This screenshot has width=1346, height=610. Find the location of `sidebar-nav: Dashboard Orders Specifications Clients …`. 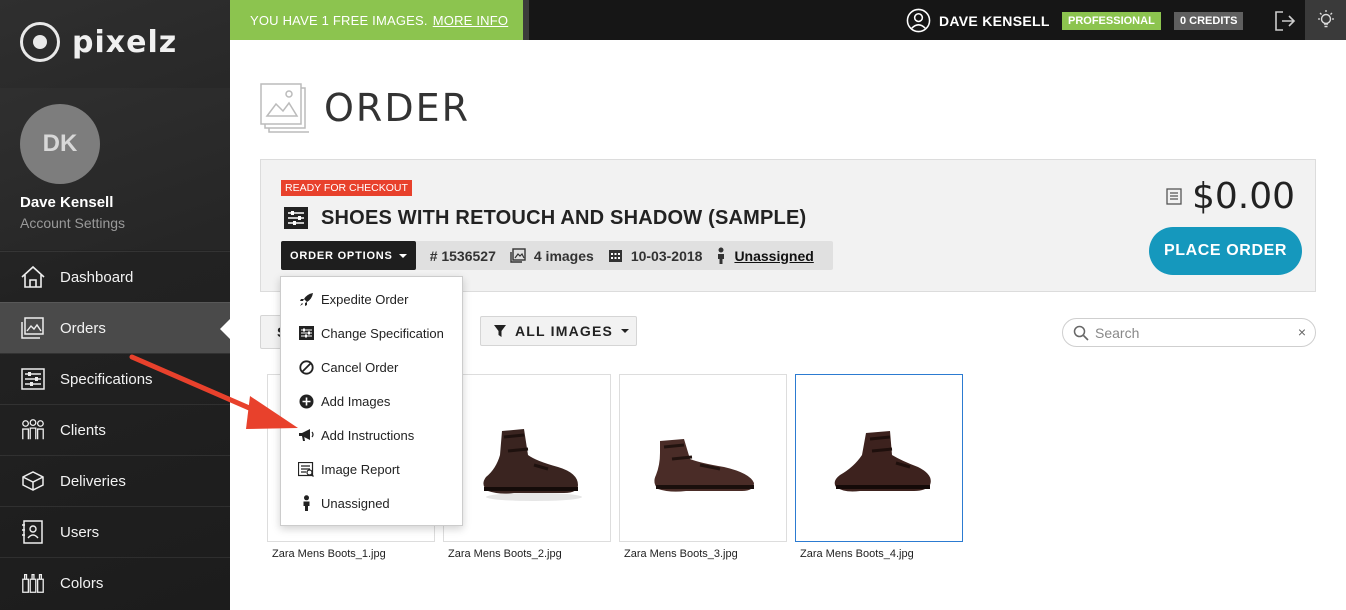

sidebar-nav: Dashboard Orders Specifications Clients … is located at coordinates (115, 429).